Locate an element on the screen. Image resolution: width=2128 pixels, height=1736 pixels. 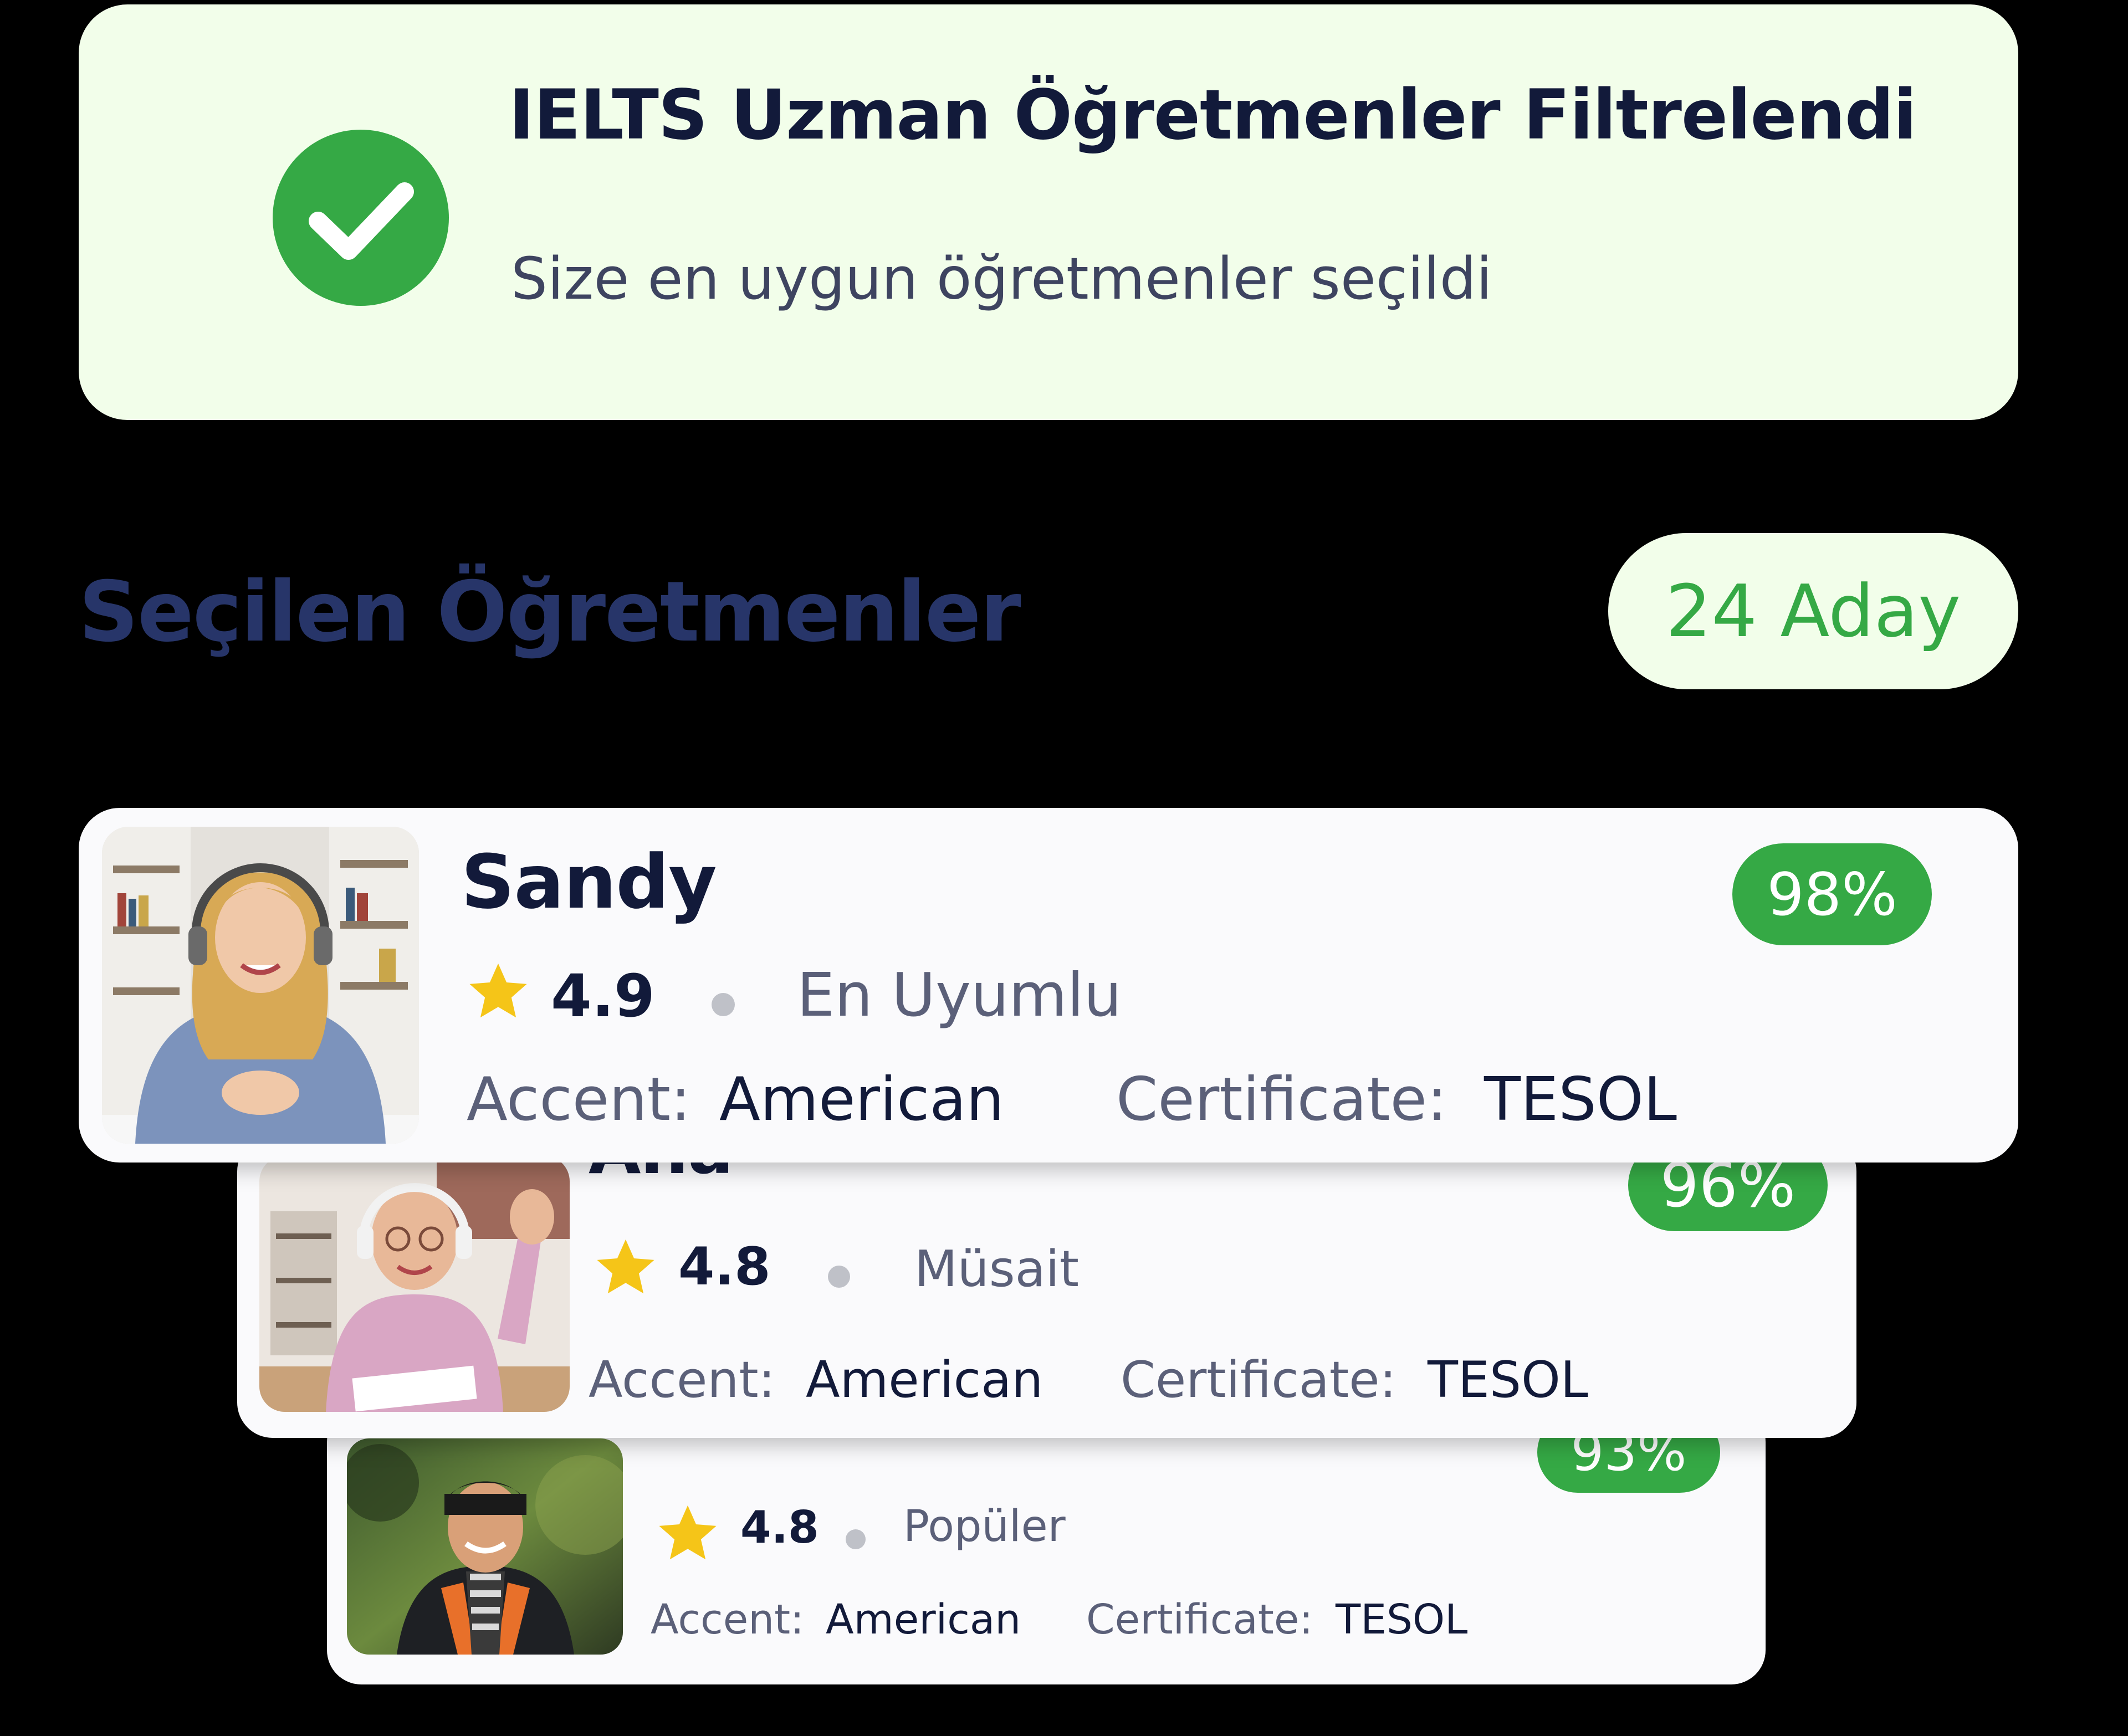
candidate-count-badge: 24 Aday is located at coordinates (1813, 611).